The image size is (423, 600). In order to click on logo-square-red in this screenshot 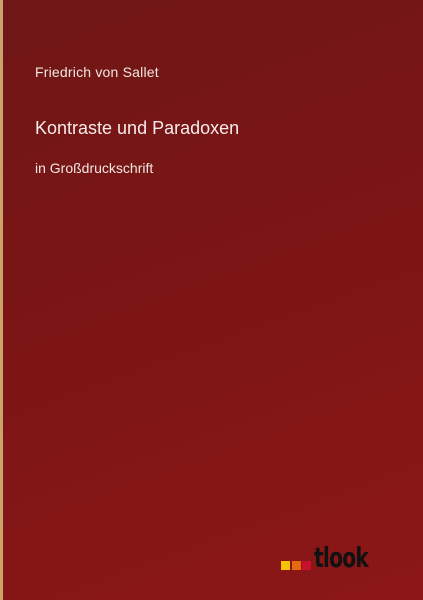, I will do `click(307, 565)`.